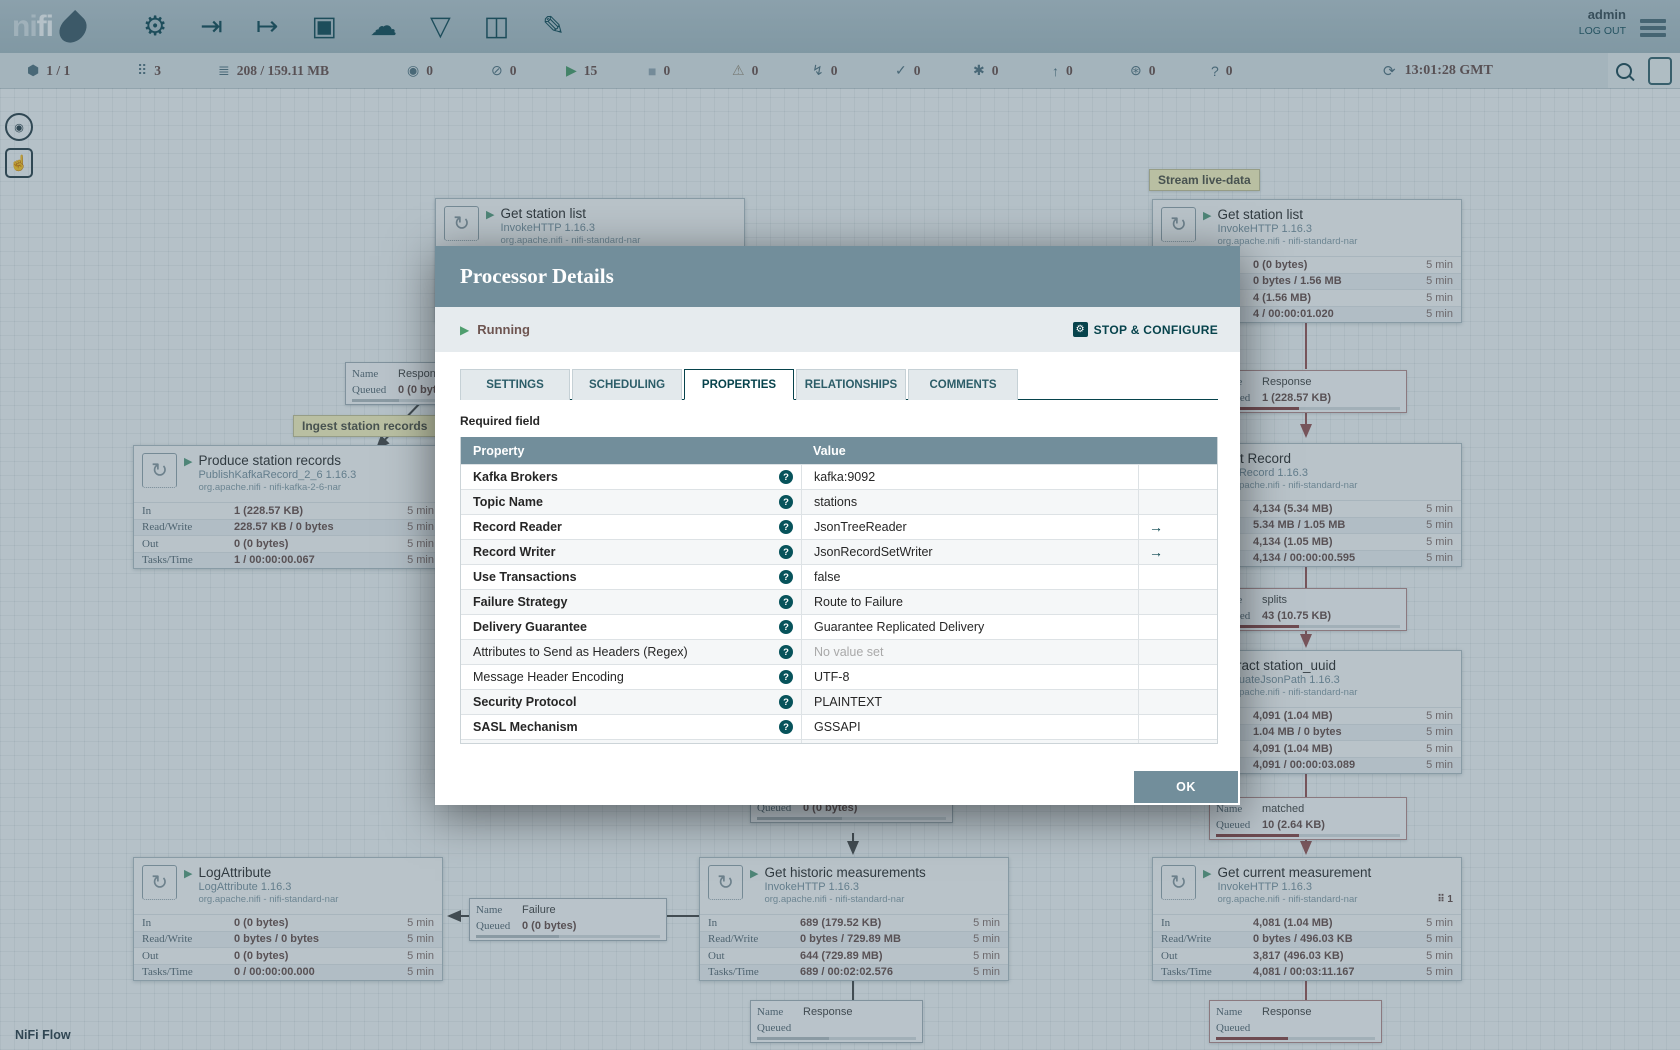 The width and height of the screenshot is (1680, 1050). I want to click on property-row: Security Protocol? PLAINTEXT, so click(839, 701).